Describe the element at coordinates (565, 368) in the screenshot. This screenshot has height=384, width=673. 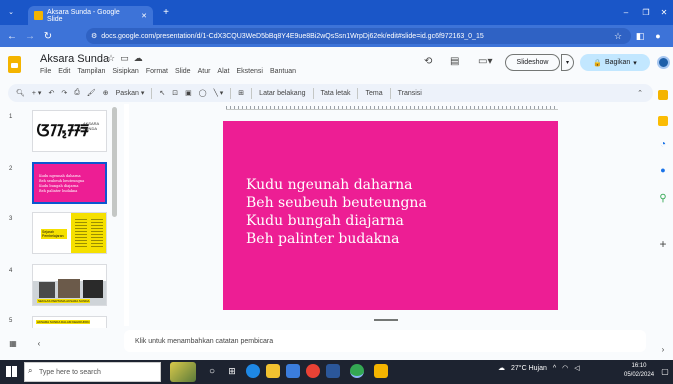
I see `network-icon: ◠` at that location.